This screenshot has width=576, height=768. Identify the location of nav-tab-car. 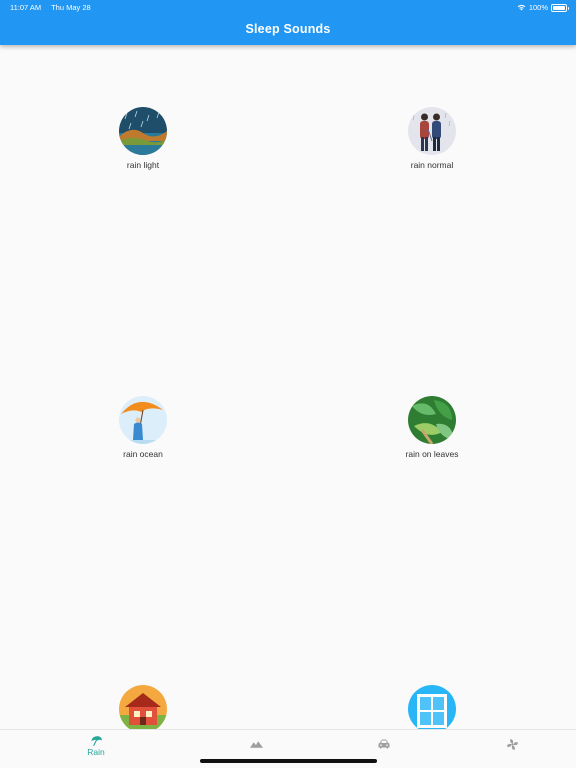
(384, 744).